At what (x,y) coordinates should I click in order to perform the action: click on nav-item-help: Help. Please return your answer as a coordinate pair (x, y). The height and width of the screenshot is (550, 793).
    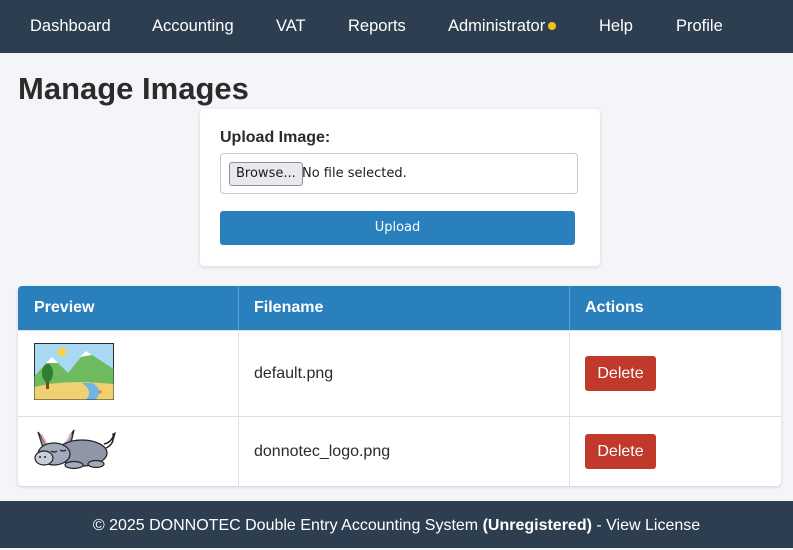
    Looking at the image, I should click on (616, 26).